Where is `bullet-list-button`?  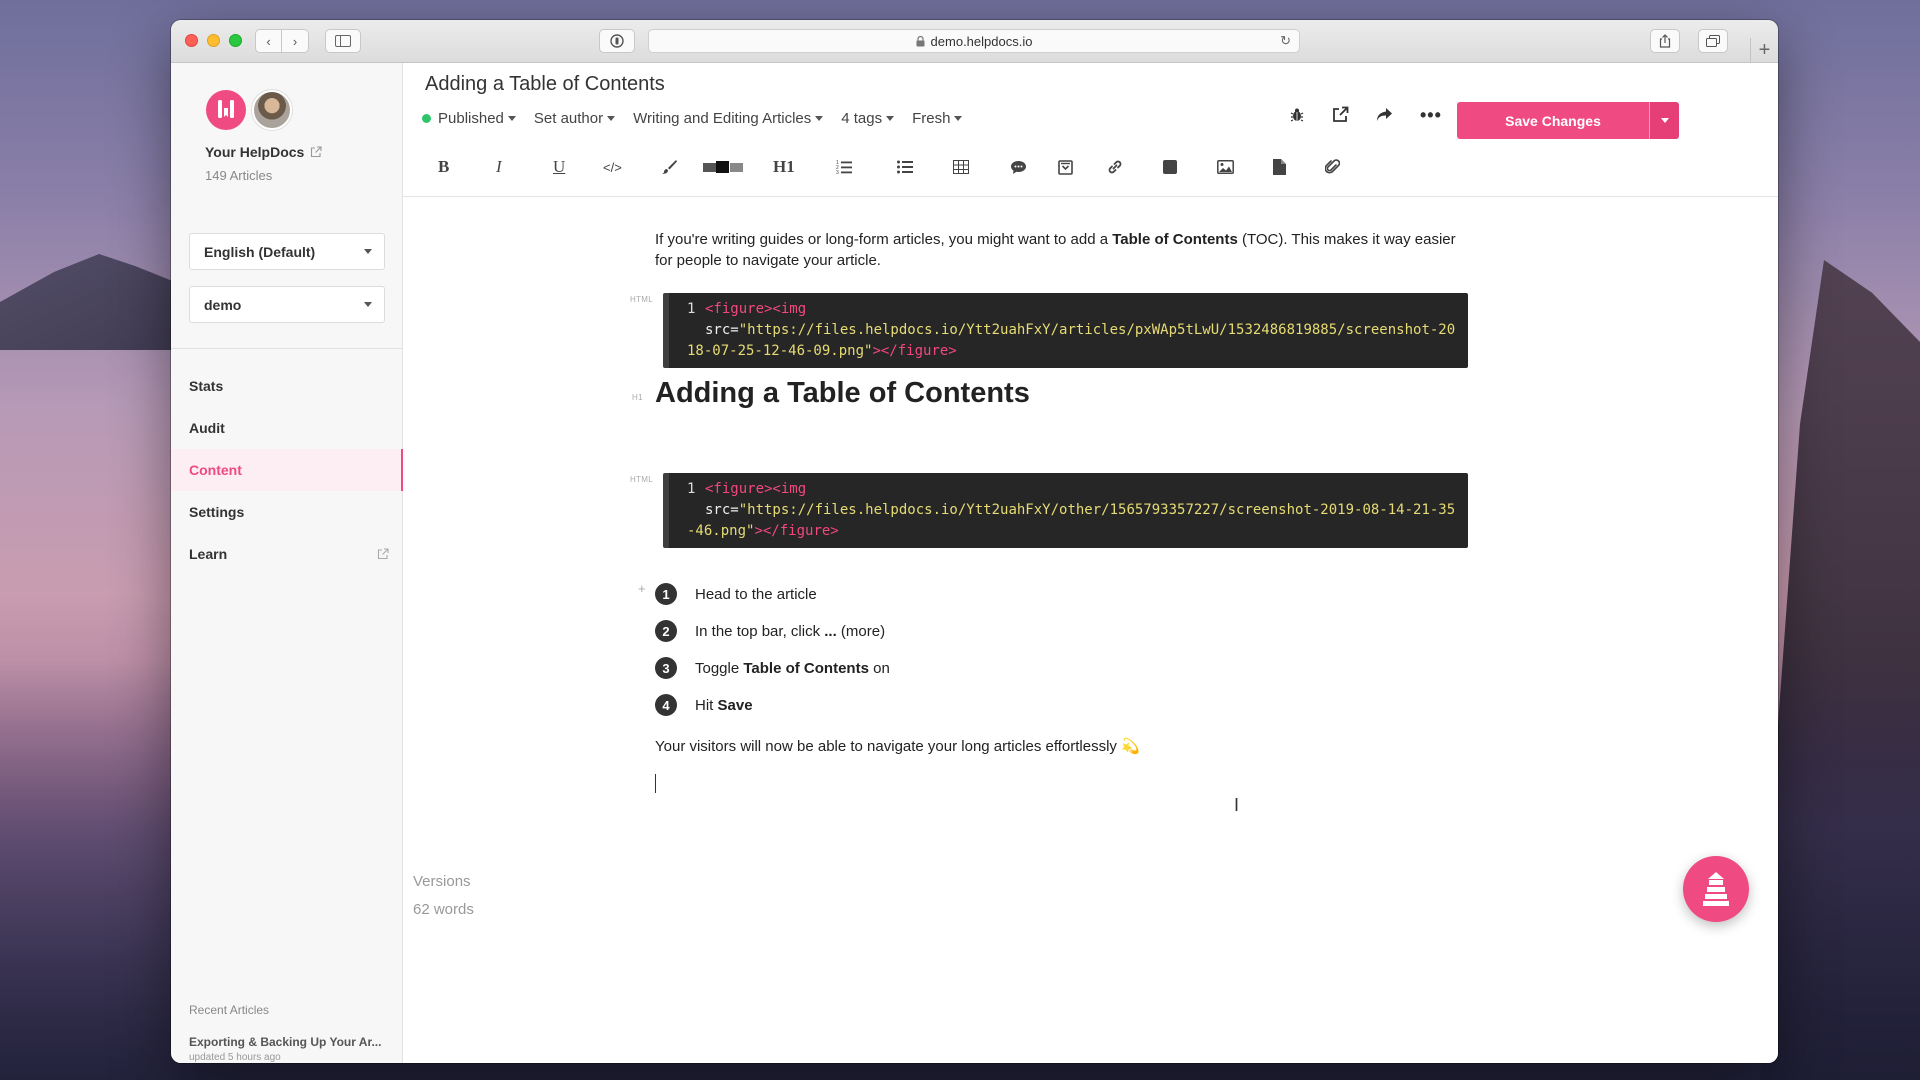
bullet-list-button is located at coordinates (905, 167).